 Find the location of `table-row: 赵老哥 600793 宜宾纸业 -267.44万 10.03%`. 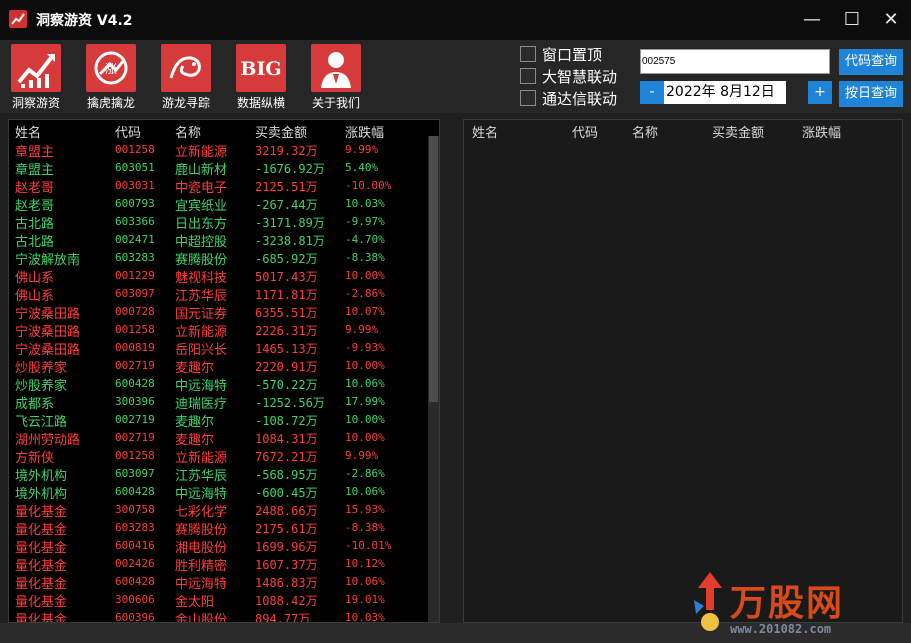

table-row: 赵老哥 600793 宜宾纸业 -267.44万 10.03% is located at coordinates (218, 204).